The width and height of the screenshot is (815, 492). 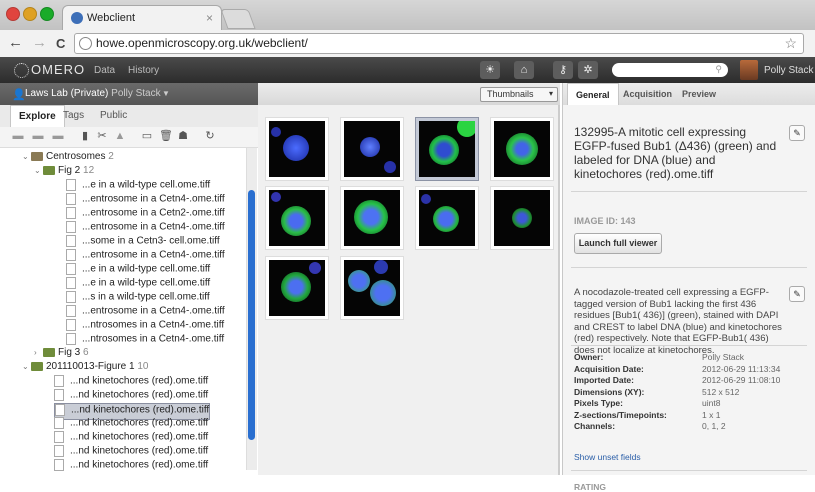 I want to click on avatar, so click(x=749, y=70).